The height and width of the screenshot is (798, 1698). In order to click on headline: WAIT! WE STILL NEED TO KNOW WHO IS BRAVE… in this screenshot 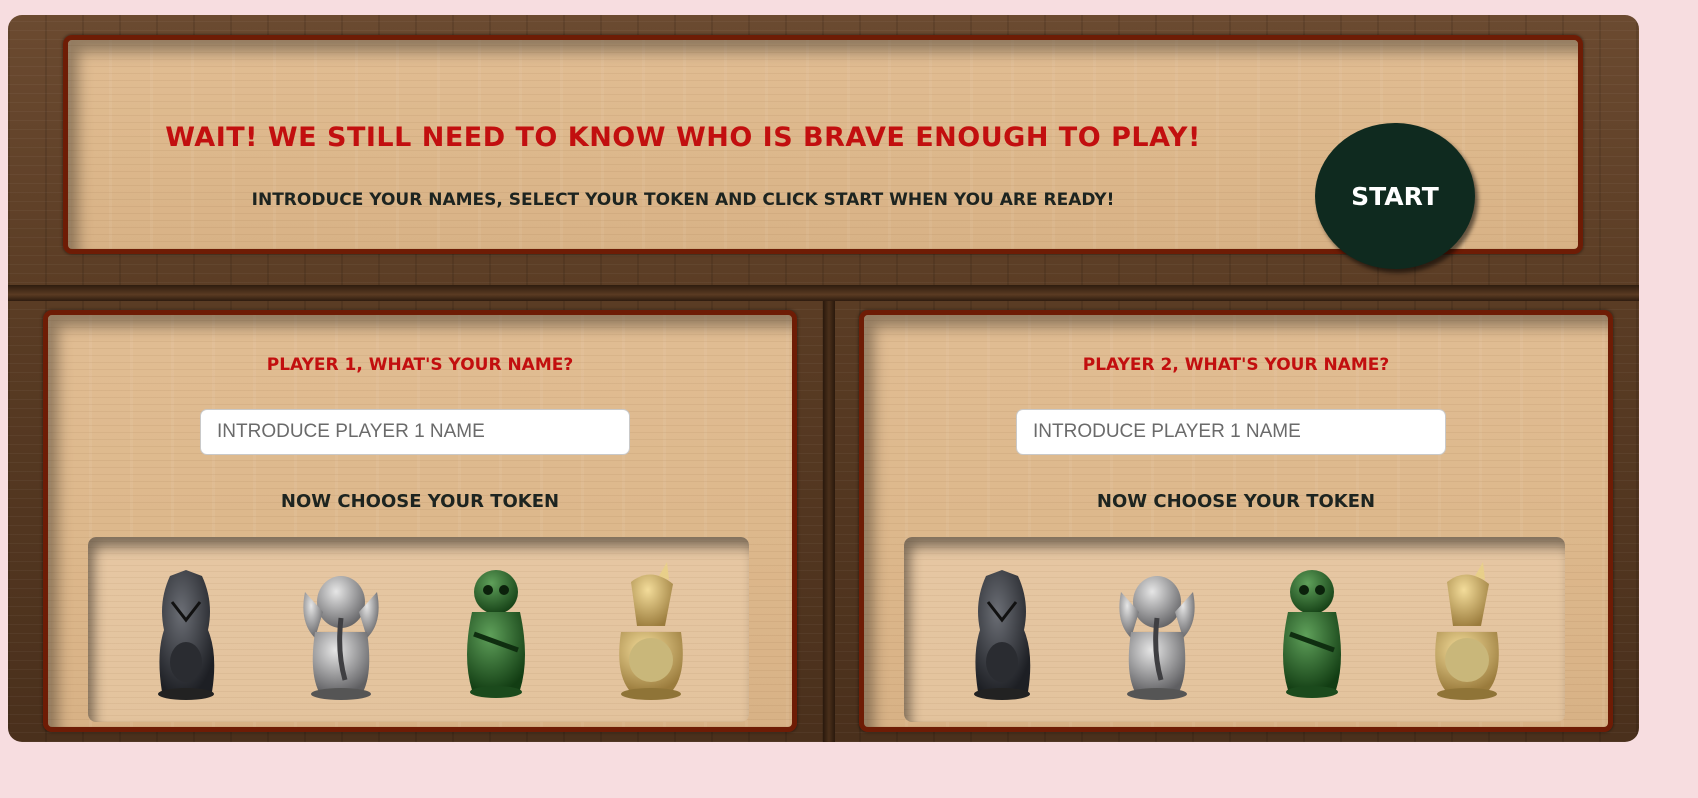, I will do `click(683, 137)`.